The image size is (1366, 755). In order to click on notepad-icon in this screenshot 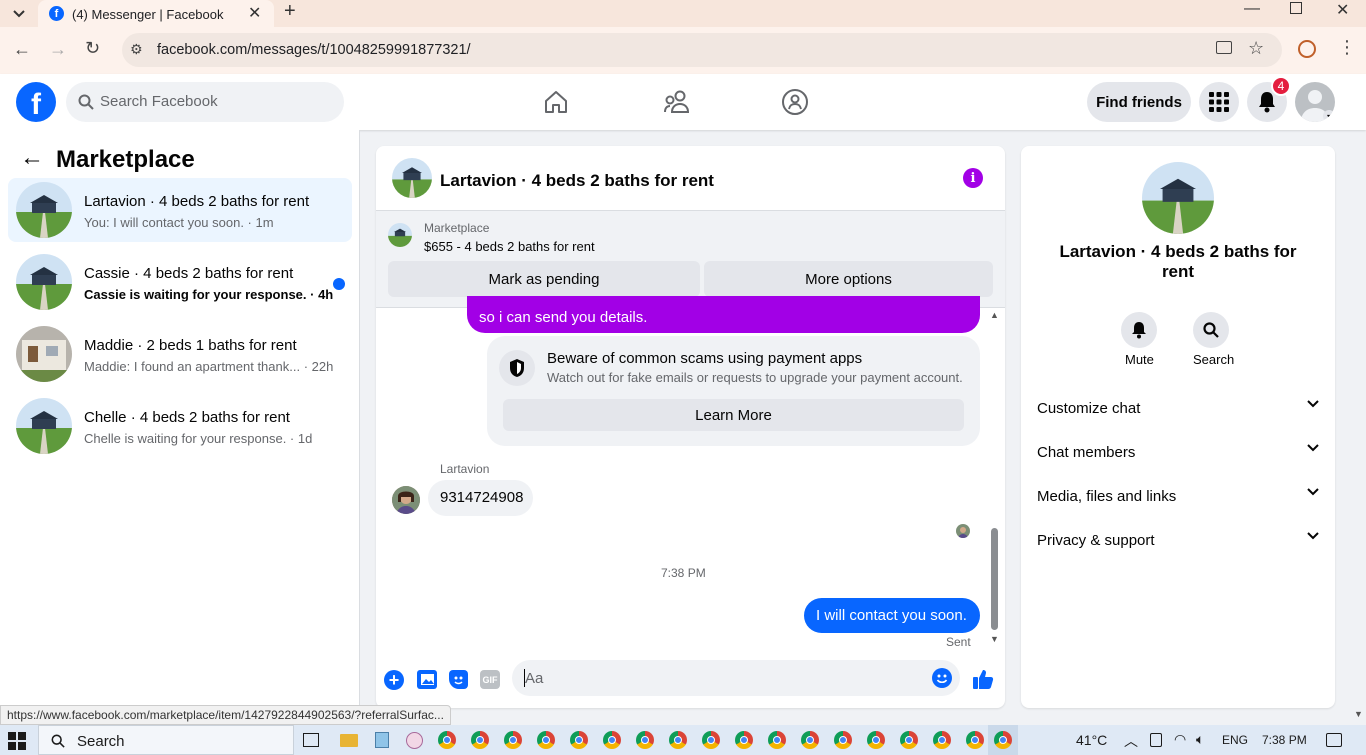, I will do `click(382, 740)`.